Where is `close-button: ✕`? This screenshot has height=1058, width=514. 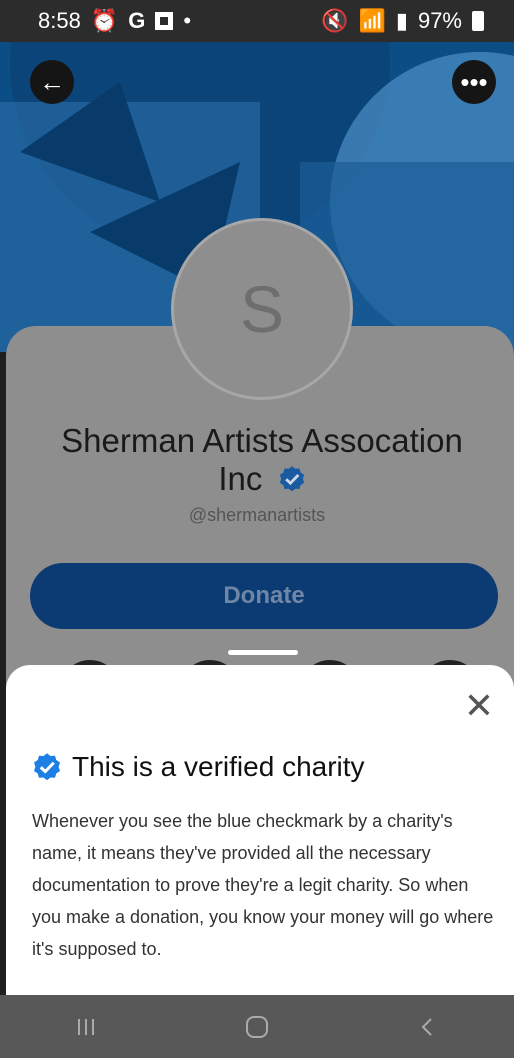
close-button: ✕ is located at coordinates (479, 706).